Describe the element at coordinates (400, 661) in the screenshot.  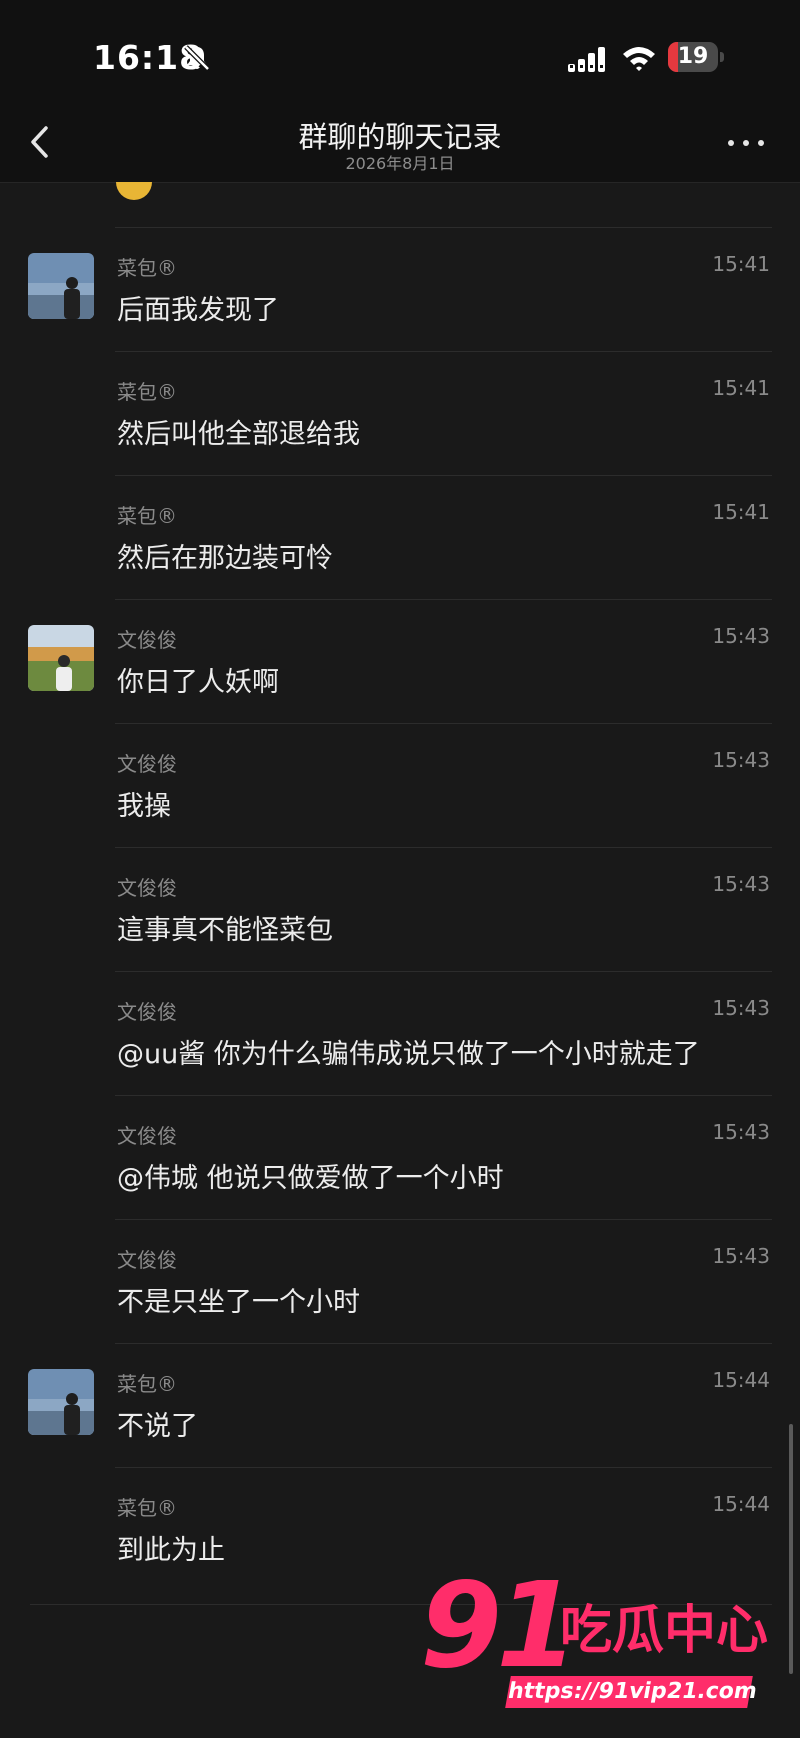
I see `list-item: 文俊俊 15:43 你日了人妖啊` at that location.